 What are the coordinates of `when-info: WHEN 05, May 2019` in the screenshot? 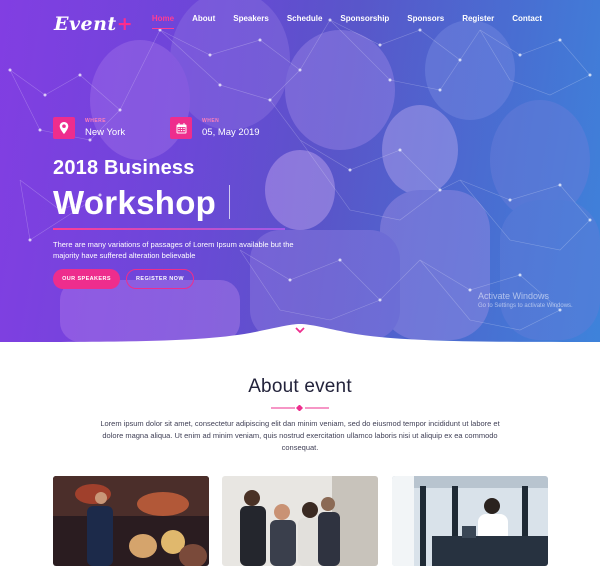 It's located at (215, 128).